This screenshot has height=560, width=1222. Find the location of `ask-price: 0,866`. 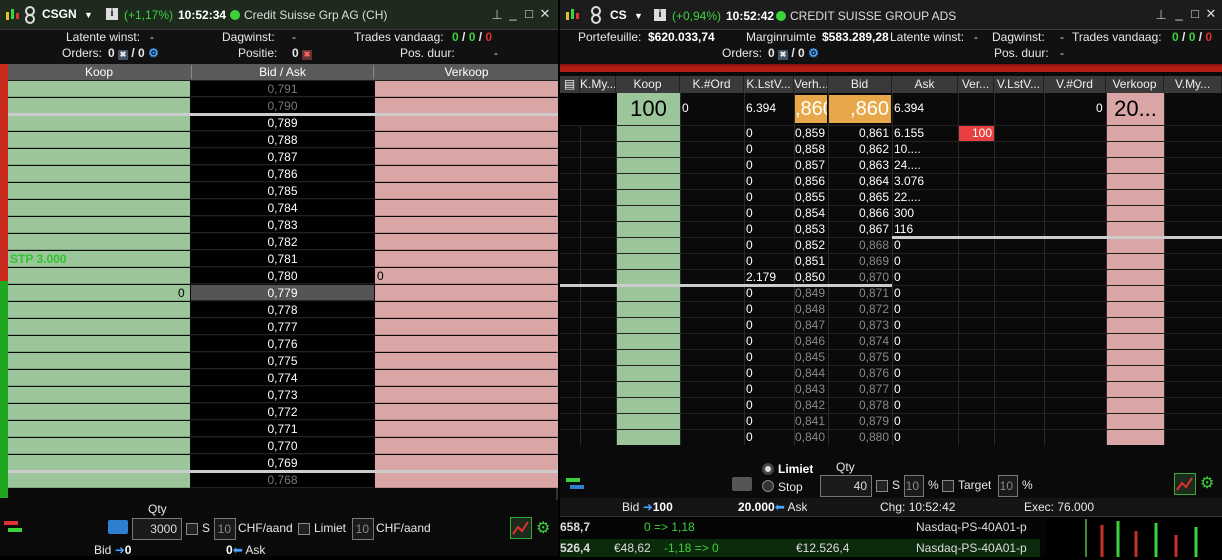

ask-price: 0,866 is located at coordinates (860, 213).